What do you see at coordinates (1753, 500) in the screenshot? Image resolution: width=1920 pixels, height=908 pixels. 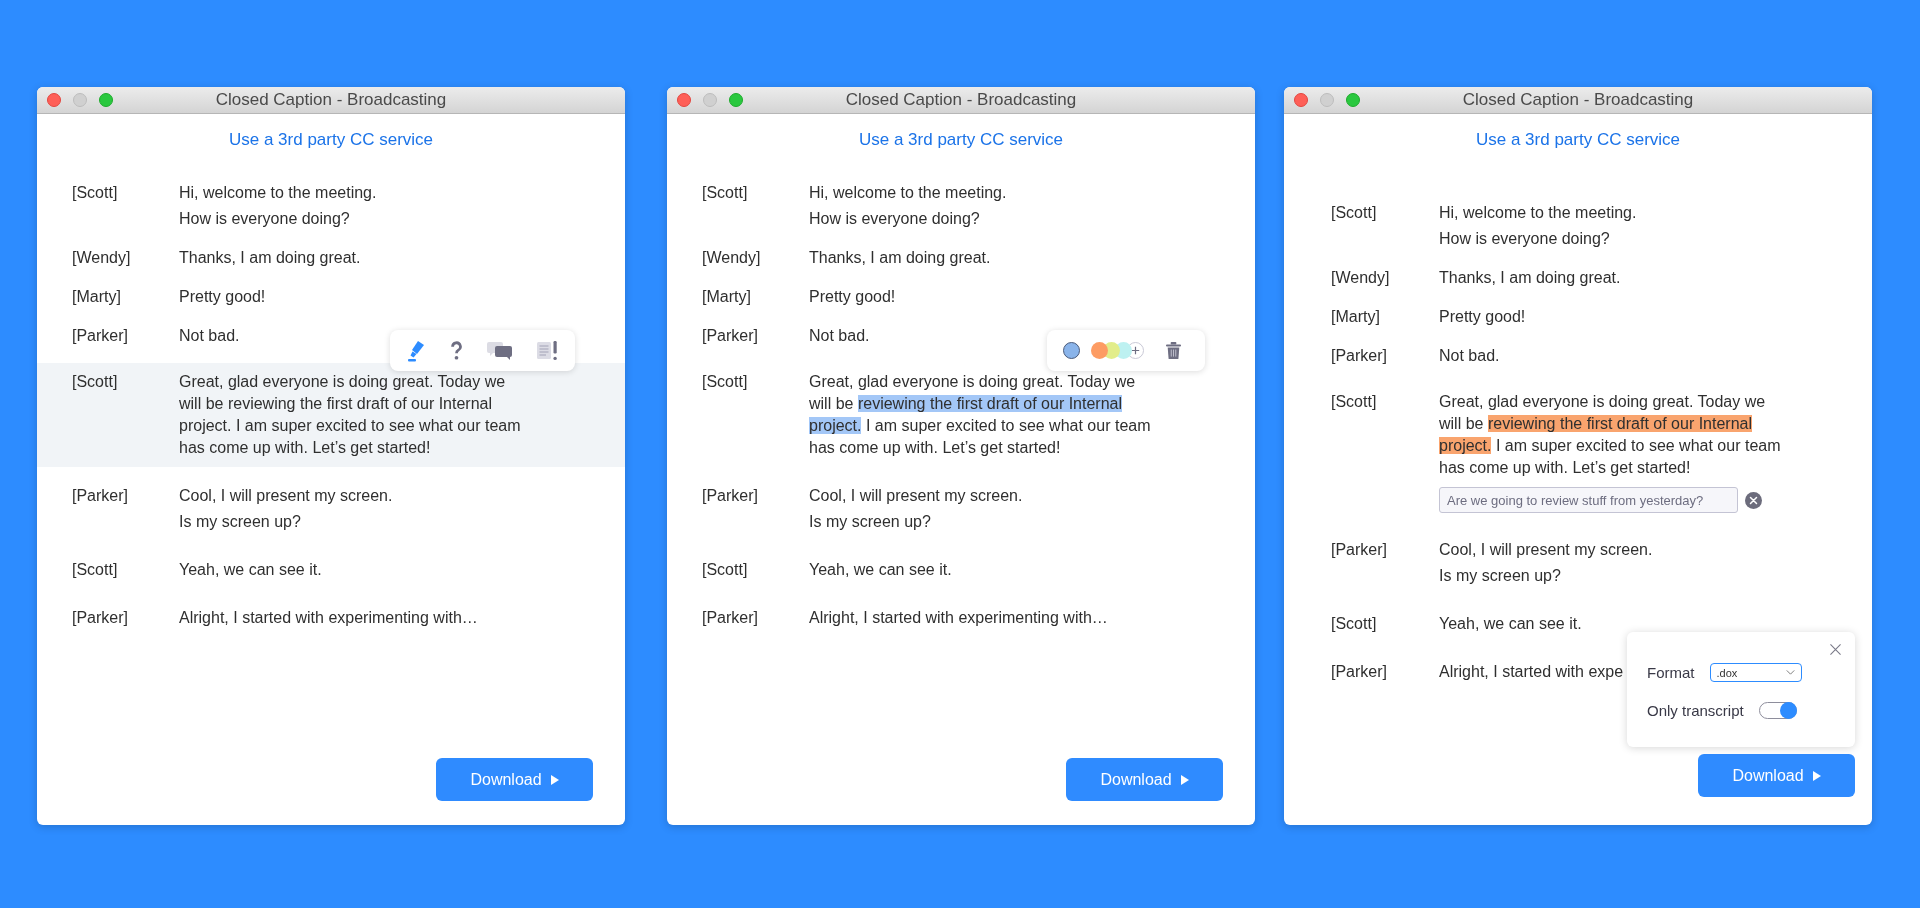 I see `clear-icon` at bounding box center [1753, 500].